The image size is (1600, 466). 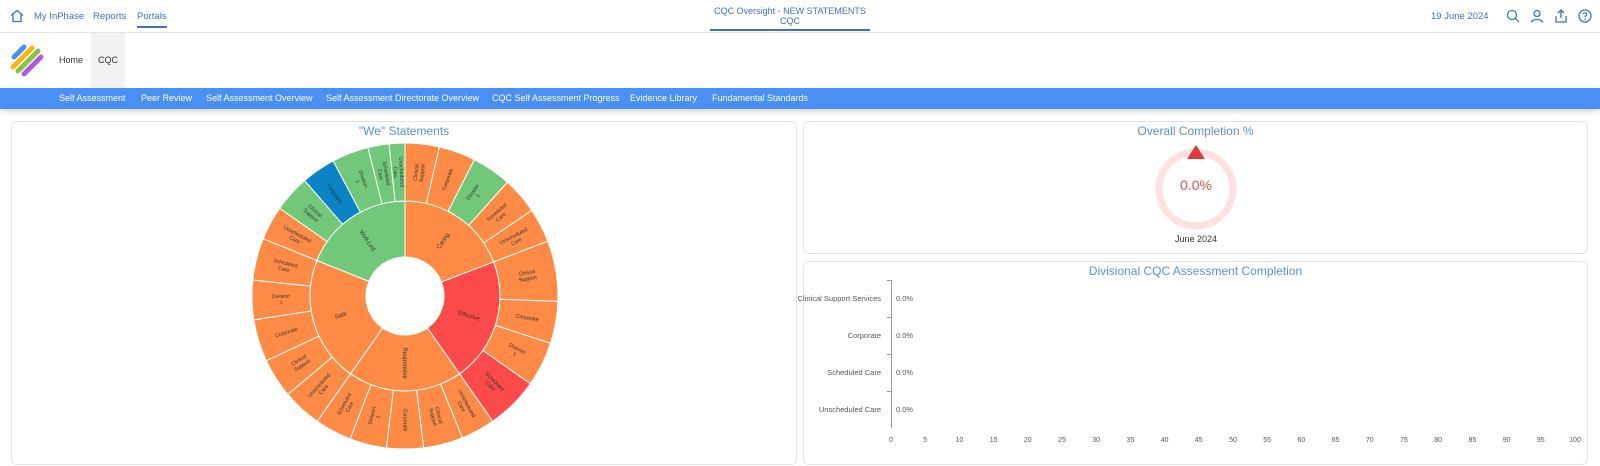 I want to click on link-reports: Reports, so click(x=109, y=16).